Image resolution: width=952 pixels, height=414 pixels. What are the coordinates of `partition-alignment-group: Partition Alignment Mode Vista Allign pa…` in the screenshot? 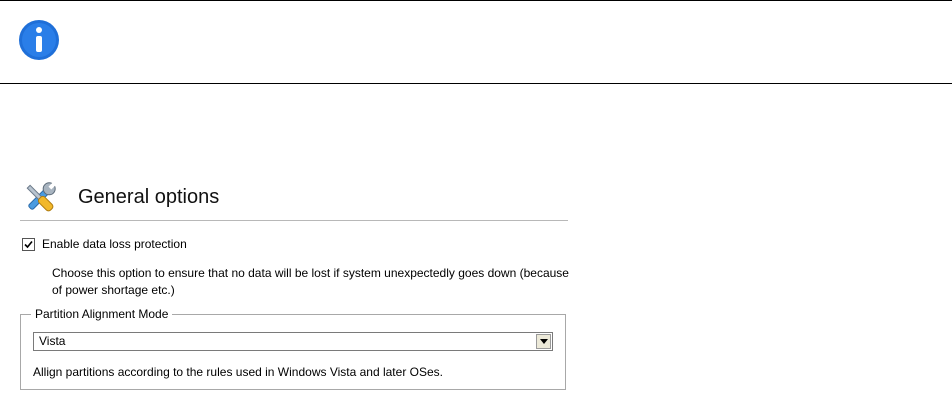 It's located at (293, 348).